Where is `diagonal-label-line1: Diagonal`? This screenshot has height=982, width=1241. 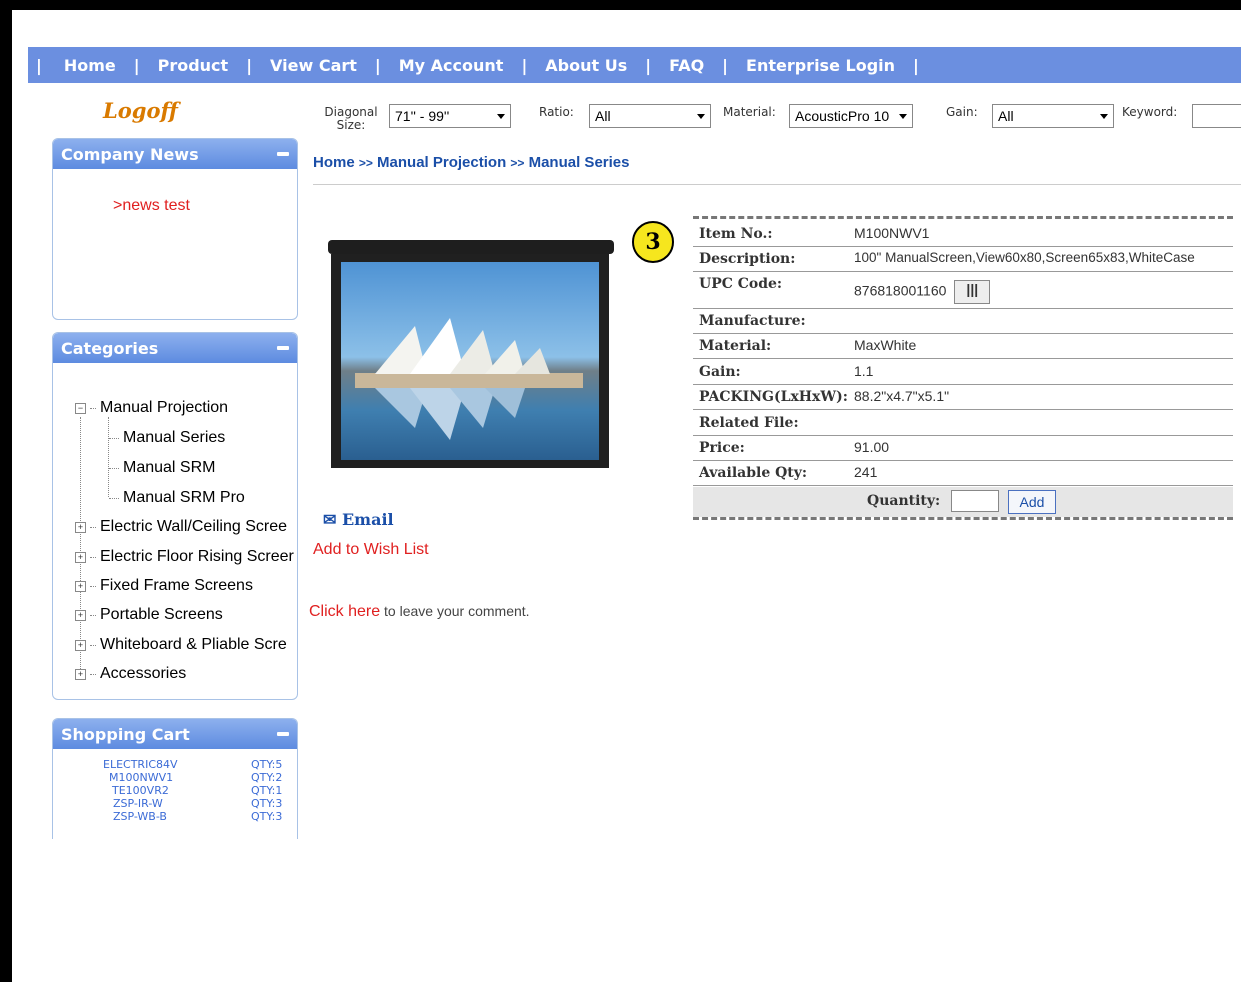
diagonal-label-line1: Diagonal is located at coordinates (351, 112).